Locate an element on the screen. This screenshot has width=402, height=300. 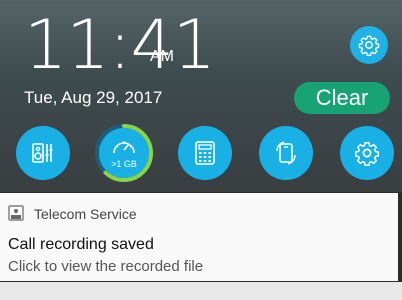
clock: 11:41 is located at coordinates (120, 45).